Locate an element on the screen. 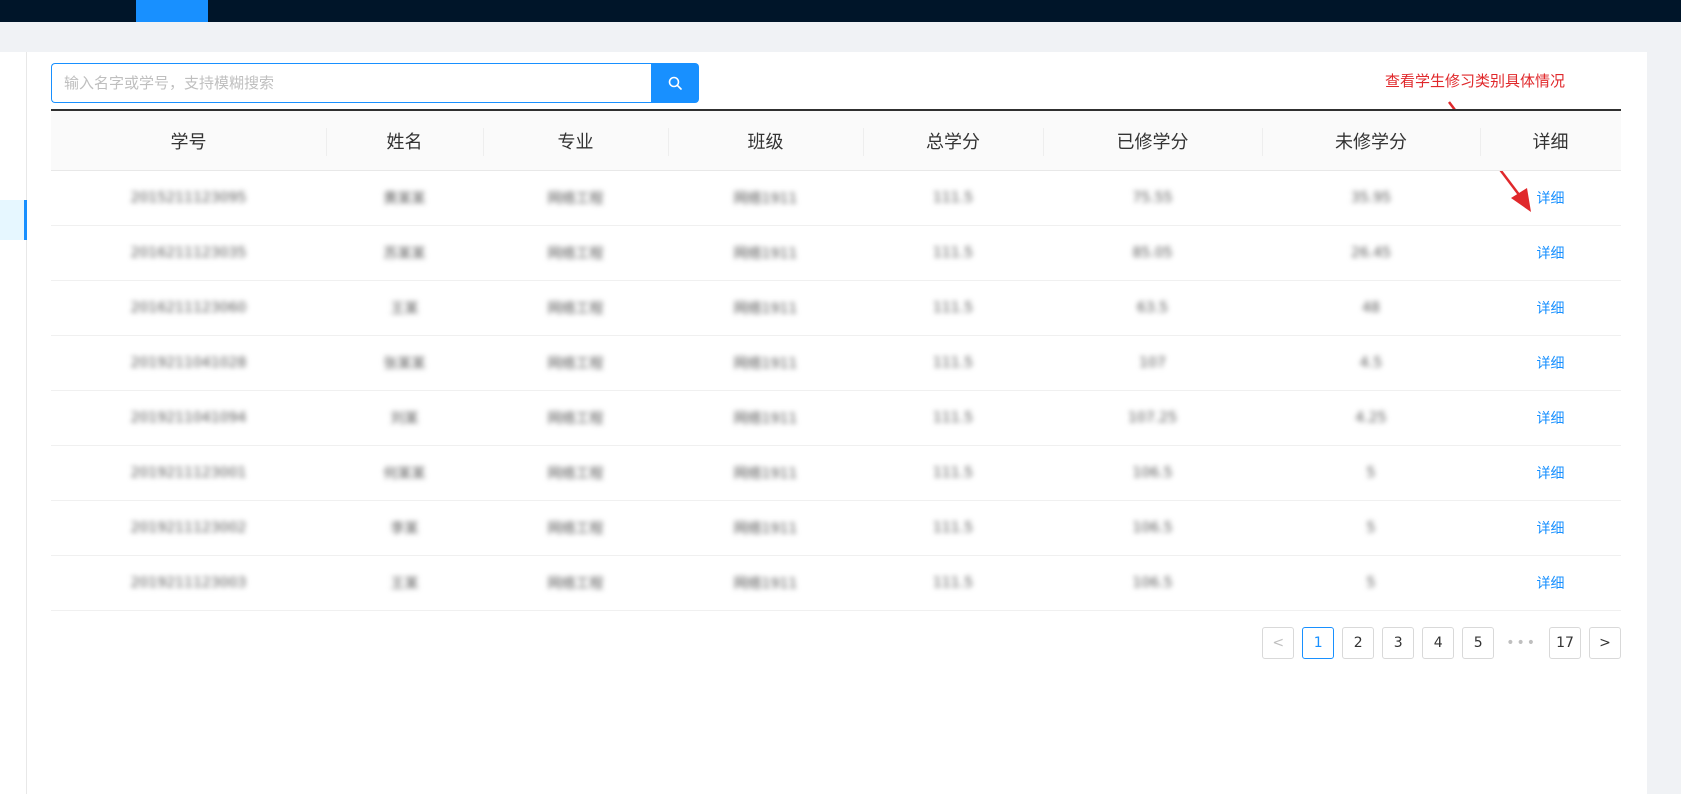 The width and height of the screenshot is (1681, 794). pagination-page-2: 2 is located at coordinates (1358, 643).